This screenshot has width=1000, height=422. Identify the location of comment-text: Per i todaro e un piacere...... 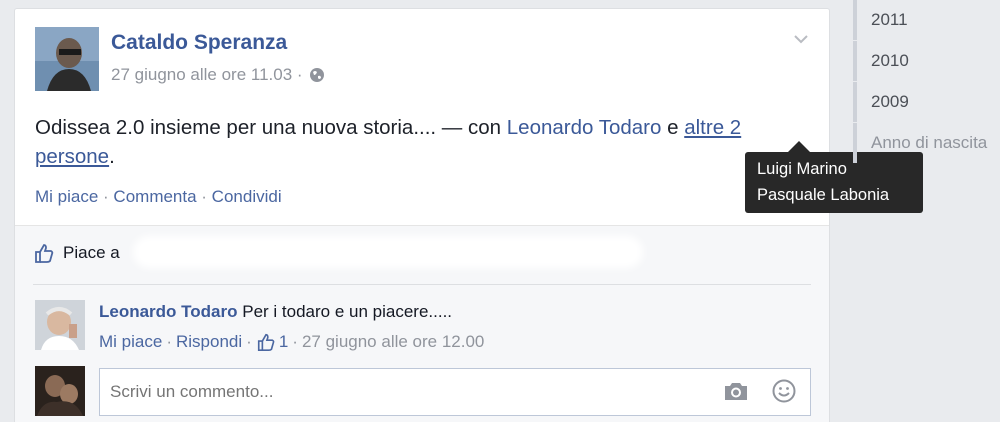
(345, 311).